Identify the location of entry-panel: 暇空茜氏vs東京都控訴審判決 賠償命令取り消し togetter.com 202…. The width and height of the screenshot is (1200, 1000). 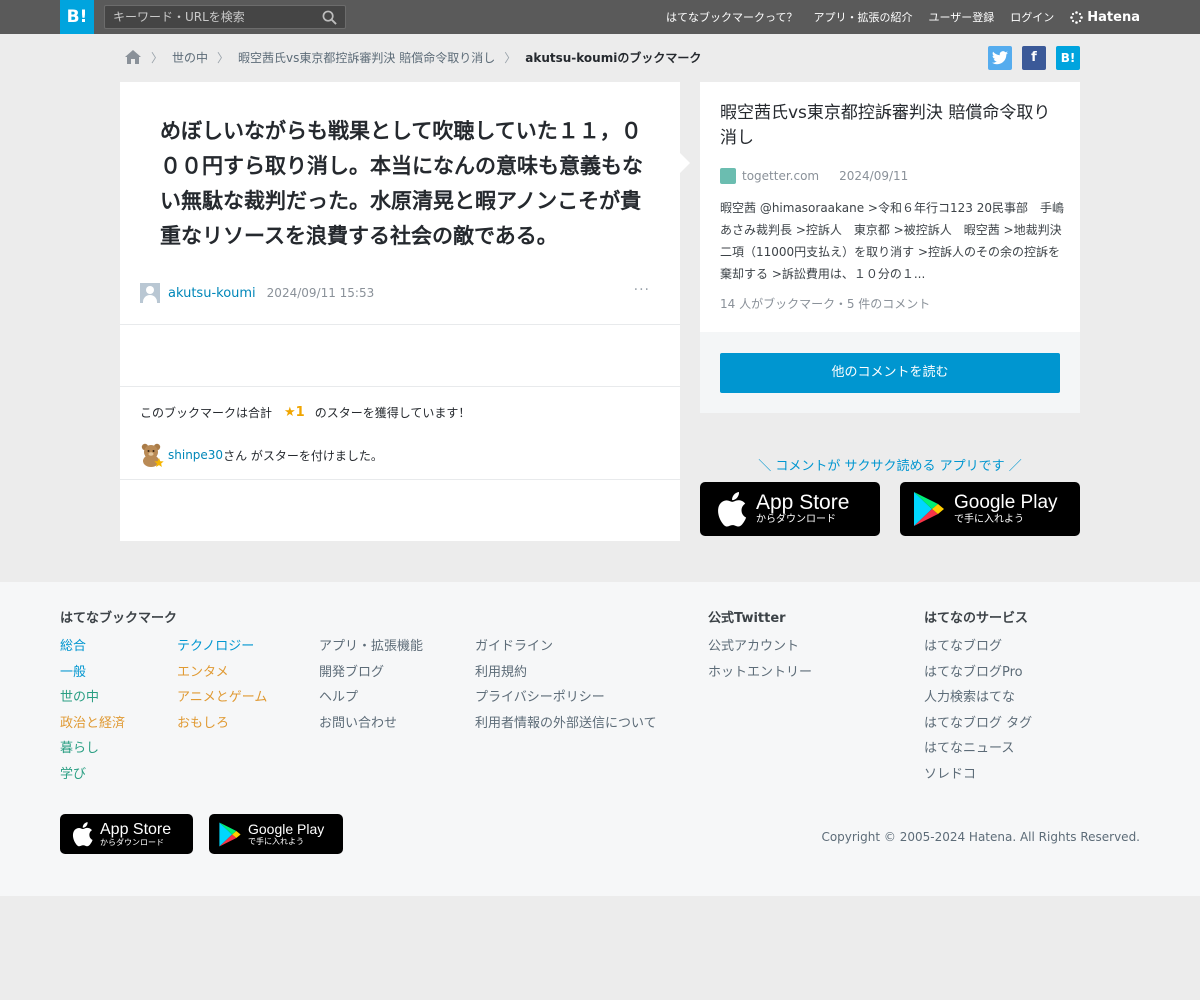
(890, 247).